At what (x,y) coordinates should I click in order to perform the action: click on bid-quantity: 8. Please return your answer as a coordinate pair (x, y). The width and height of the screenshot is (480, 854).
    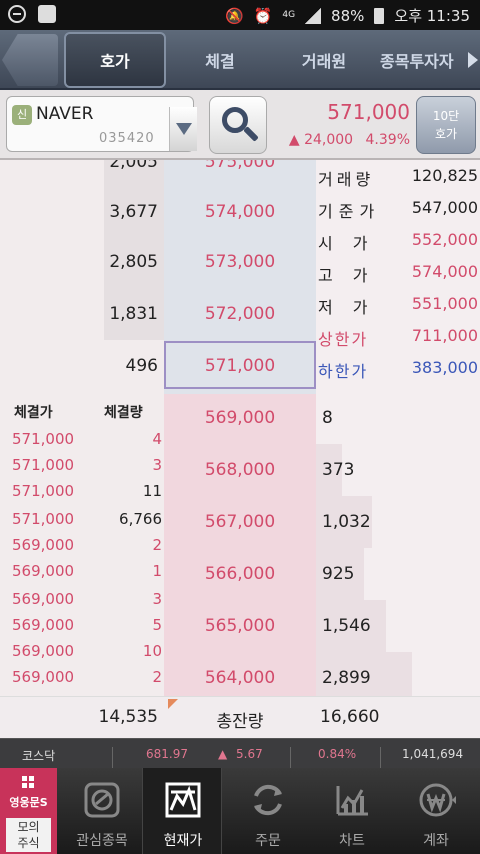
    Looking at the image, I should click on (327, 418).